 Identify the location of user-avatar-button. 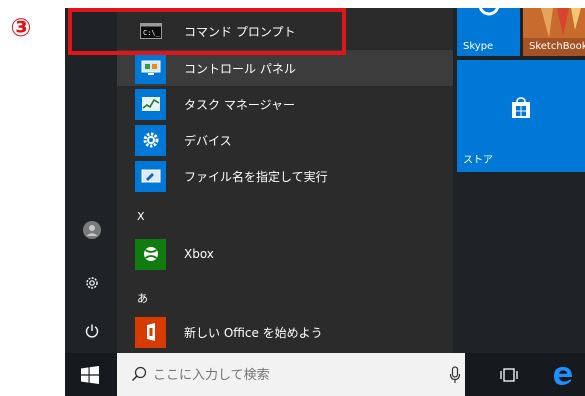
(92, 230).